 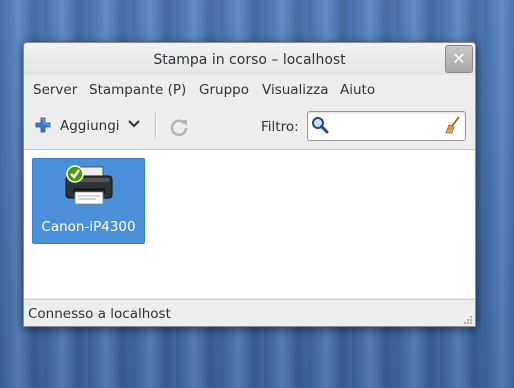 I want to click on printer-item: Canon-iP4300, so click(x=88, y=201).